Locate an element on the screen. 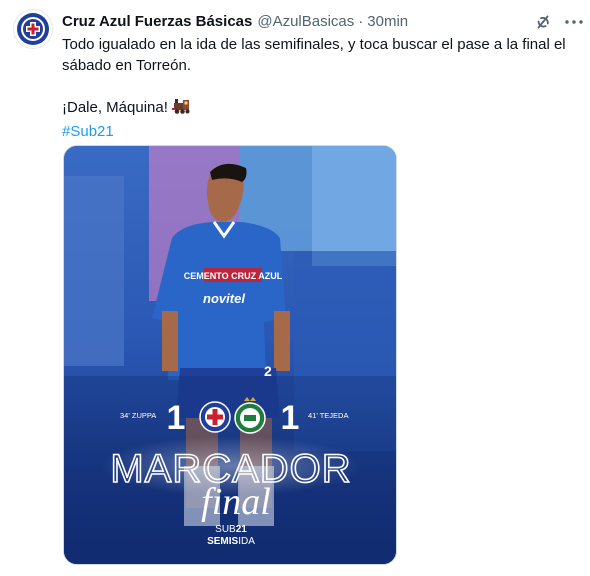 The height and width of the screenshot is (576, 590). grok-button is located at coordinates (543, 22).